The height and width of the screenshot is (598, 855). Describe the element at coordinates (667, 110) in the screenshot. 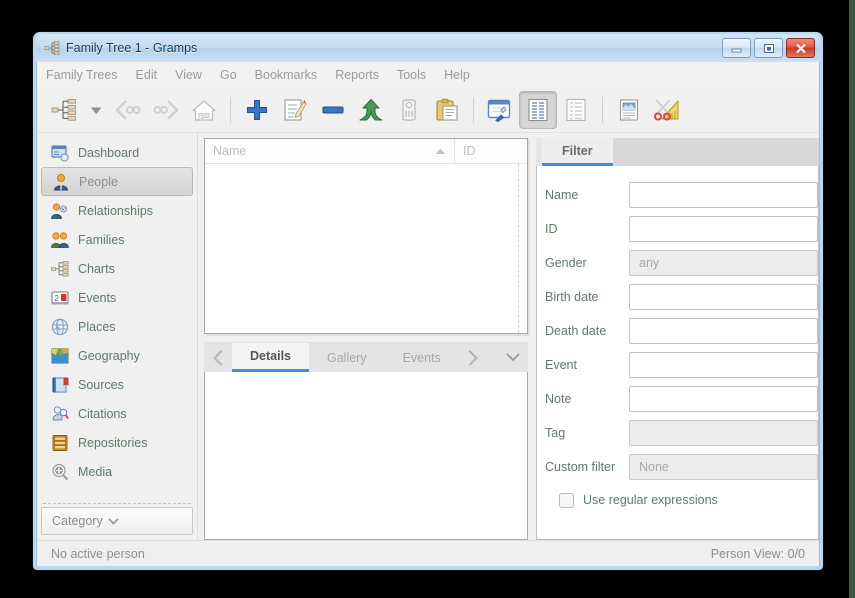

I see `scissors-ruler-icon` at that location.